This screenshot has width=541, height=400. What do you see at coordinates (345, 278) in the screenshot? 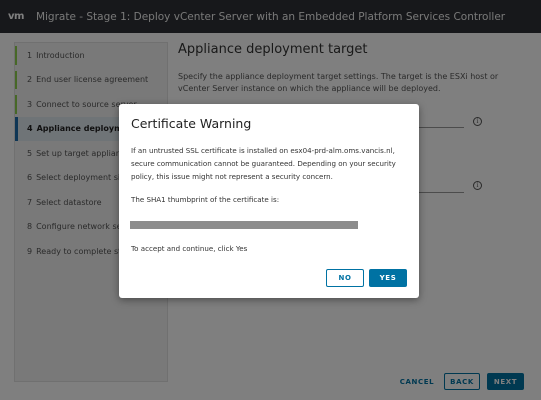
I see `no-button: NO` at bounding box center [345, 278].